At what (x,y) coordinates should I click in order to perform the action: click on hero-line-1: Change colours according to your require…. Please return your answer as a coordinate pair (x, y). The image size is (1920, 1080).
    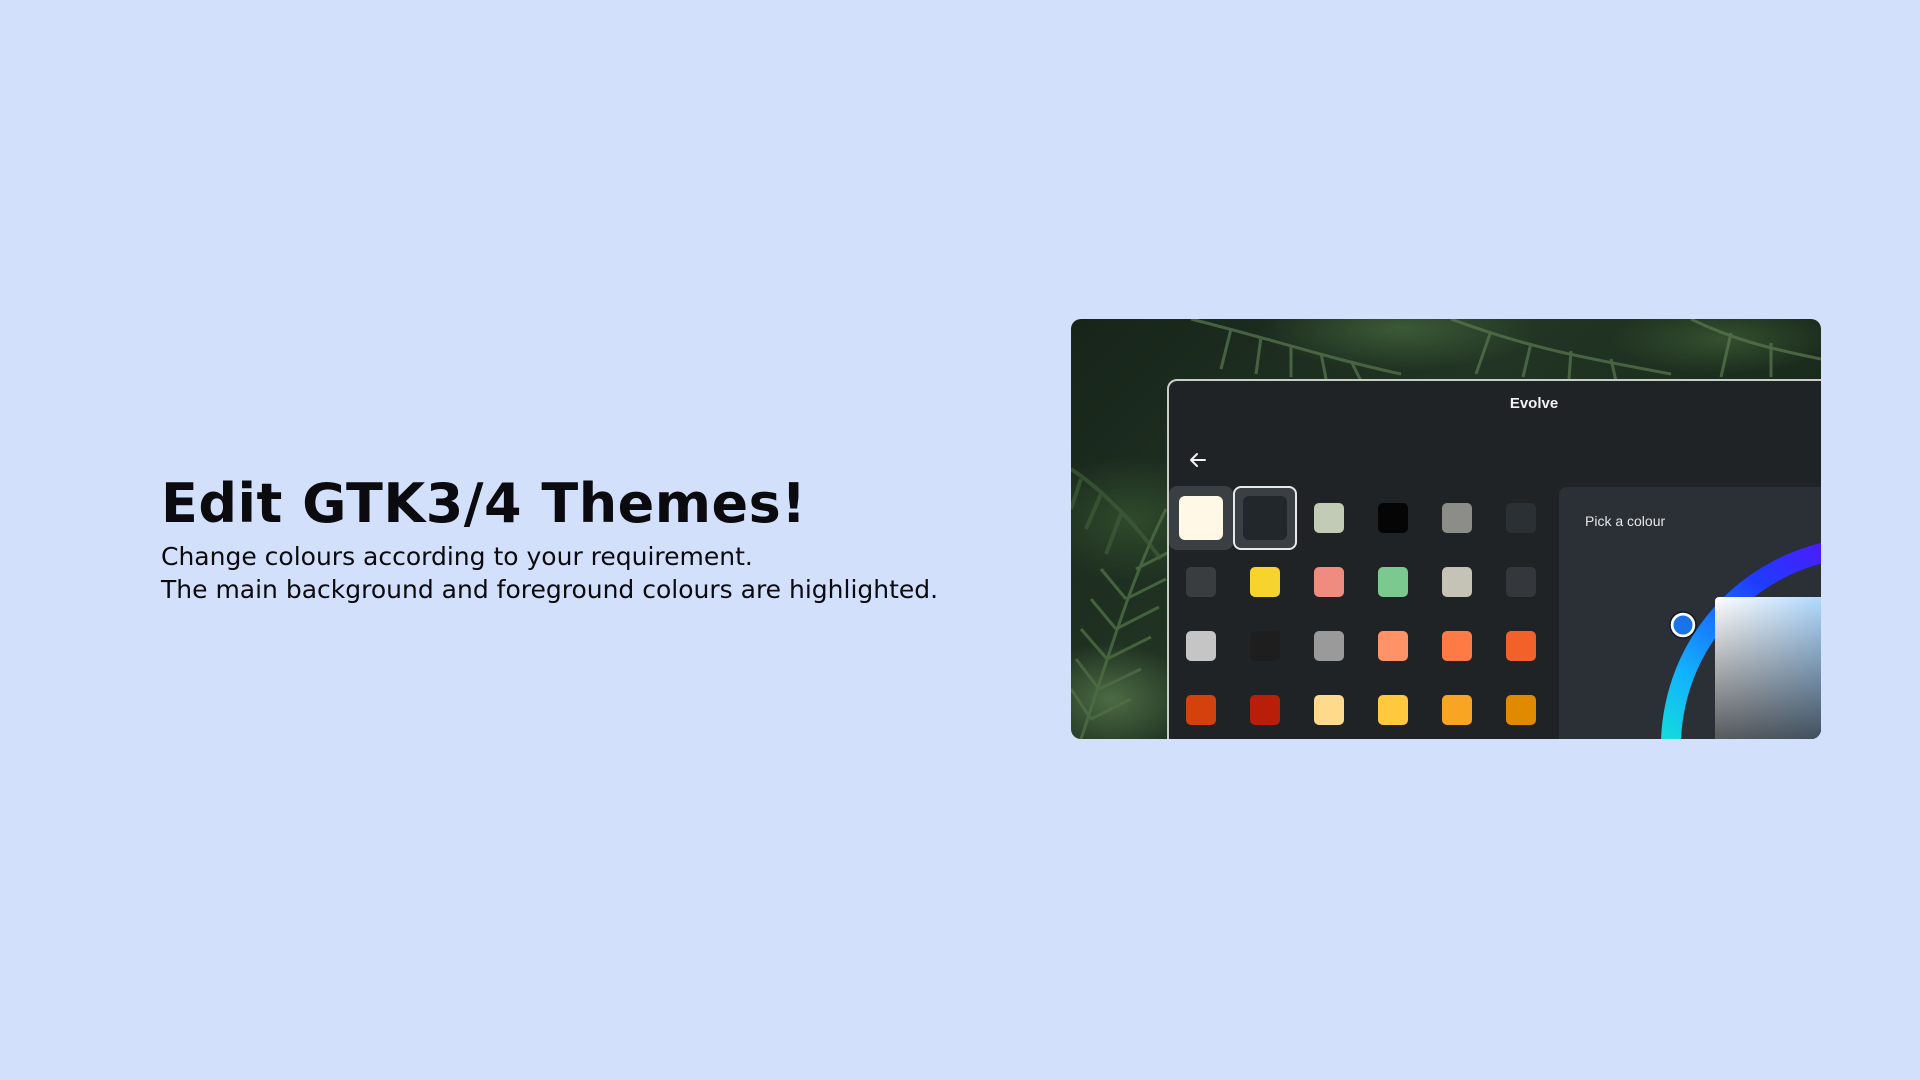
    Looking at the image, I should click on (457, 556).